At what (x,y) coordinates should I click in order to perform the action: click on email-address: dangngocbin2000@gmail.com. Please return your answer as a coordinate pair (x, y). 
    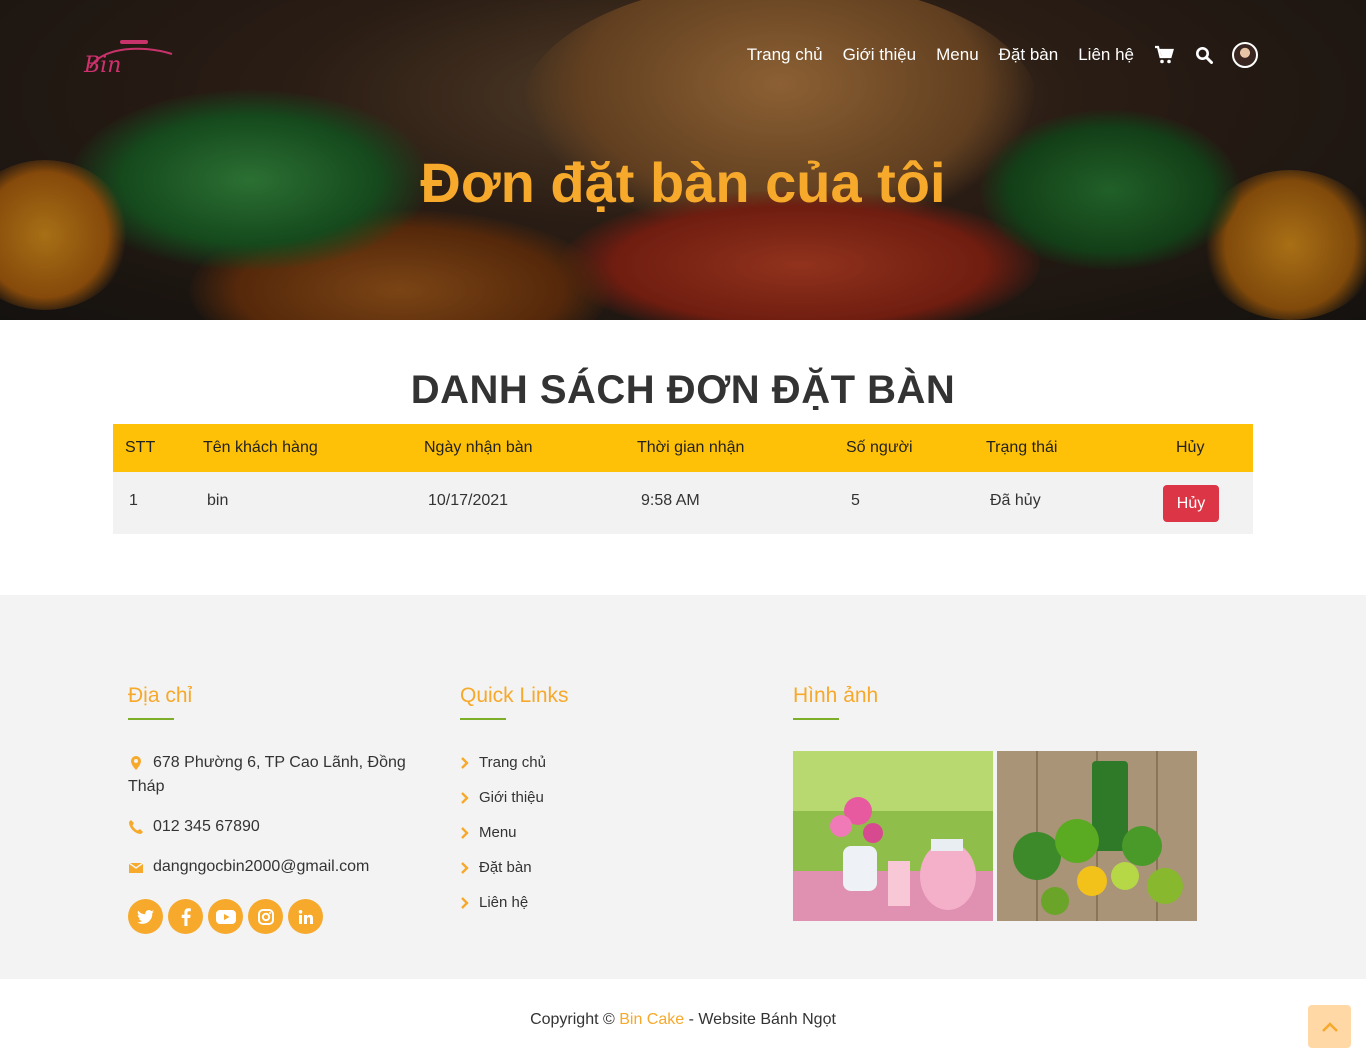
    Looking at the image, I should click on (261, 866).